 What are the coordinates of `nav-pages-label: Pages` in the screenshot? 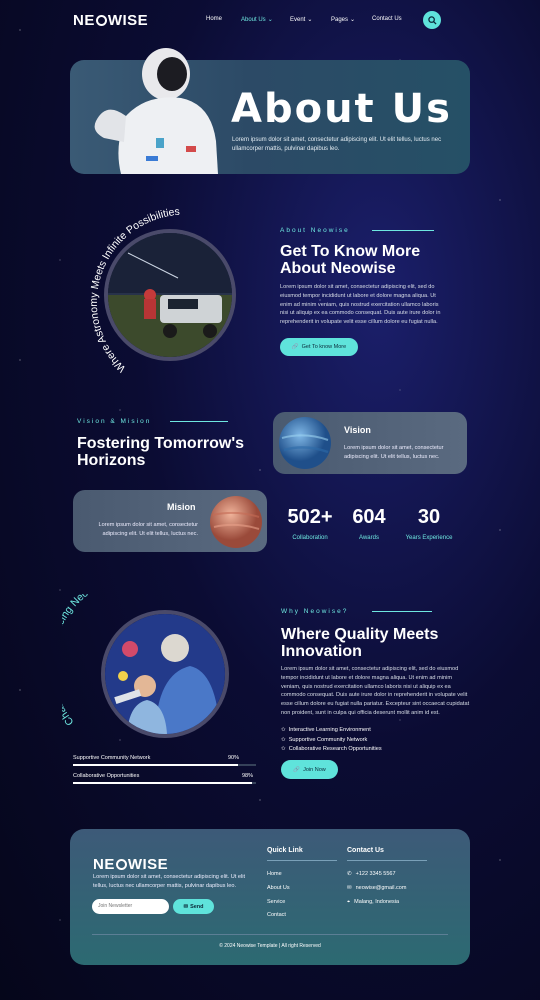 It's located at (340, 20).